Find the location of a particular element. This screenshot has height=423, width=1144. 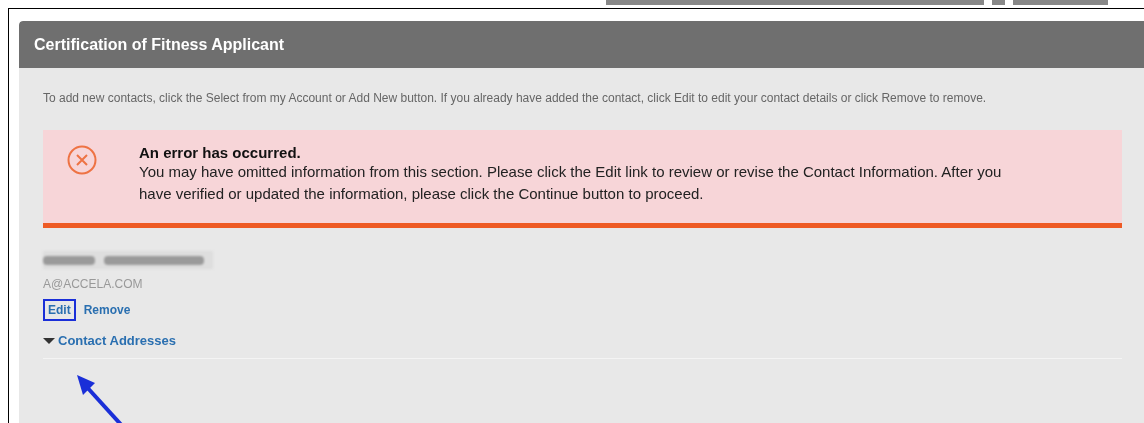

error-title: An error has occurred. is located at coordinates (220, 152).